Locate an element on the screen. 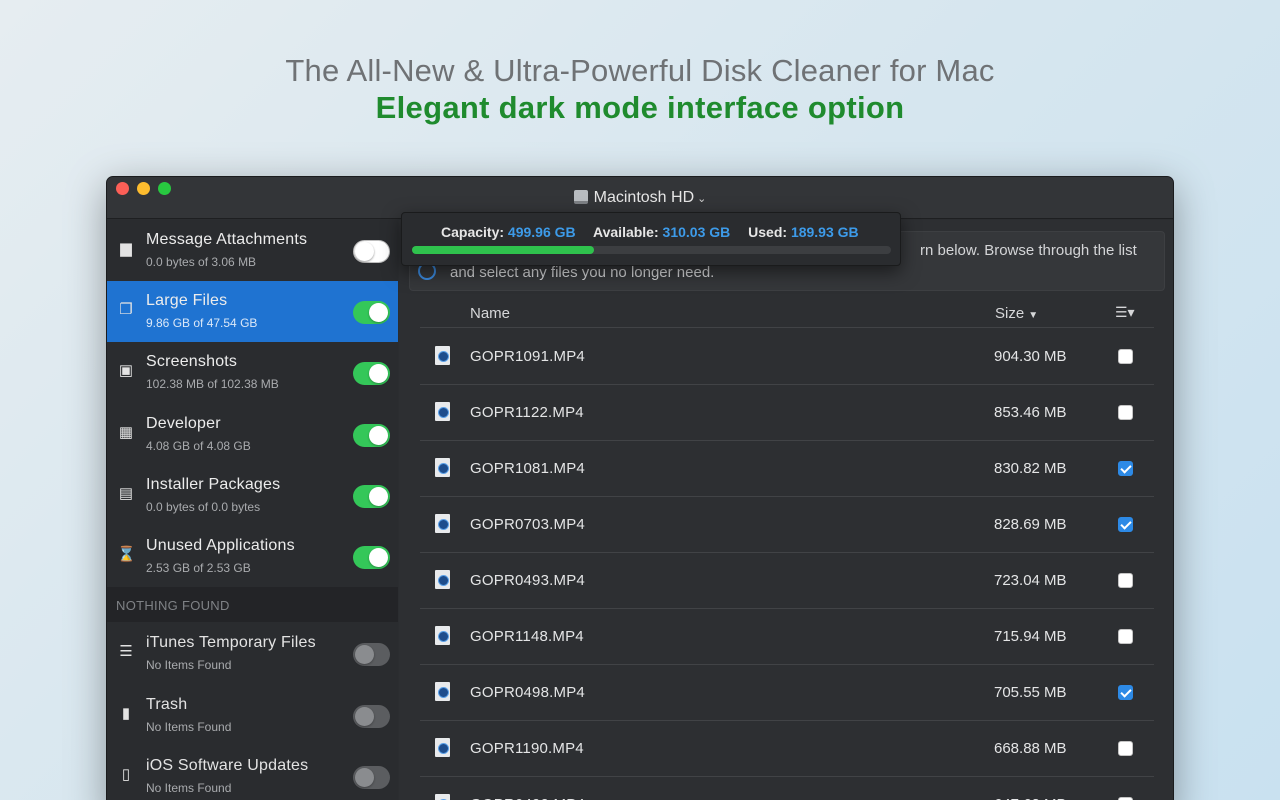 This screenshot has width=1280, height=800. sidebar-item-title: Message Attachments is located at coordinates (227, 239).